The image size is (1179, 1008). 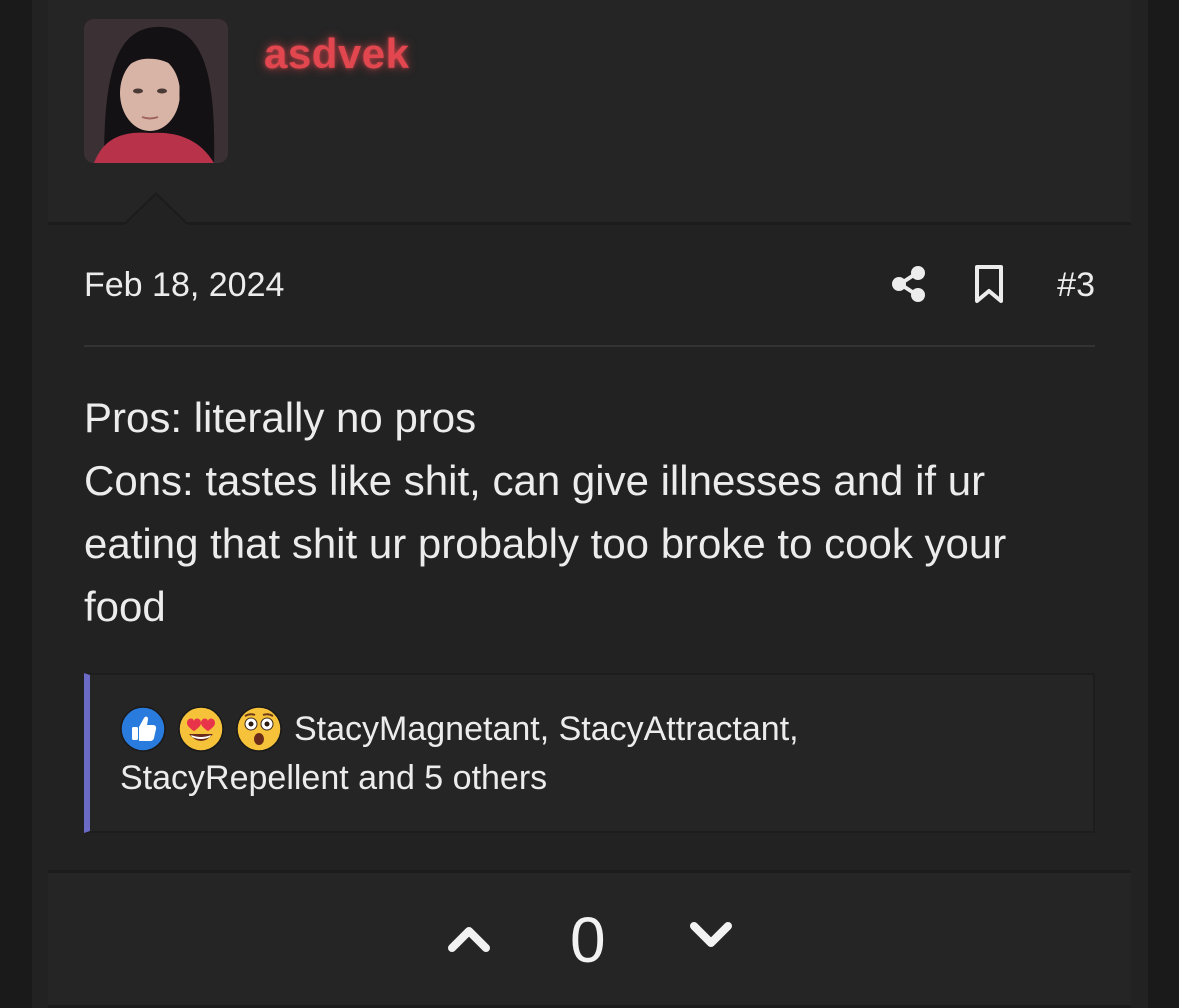 I want to click on reaction-users-more: StacyRepellent and 5 others, so click(x=334, y=778).